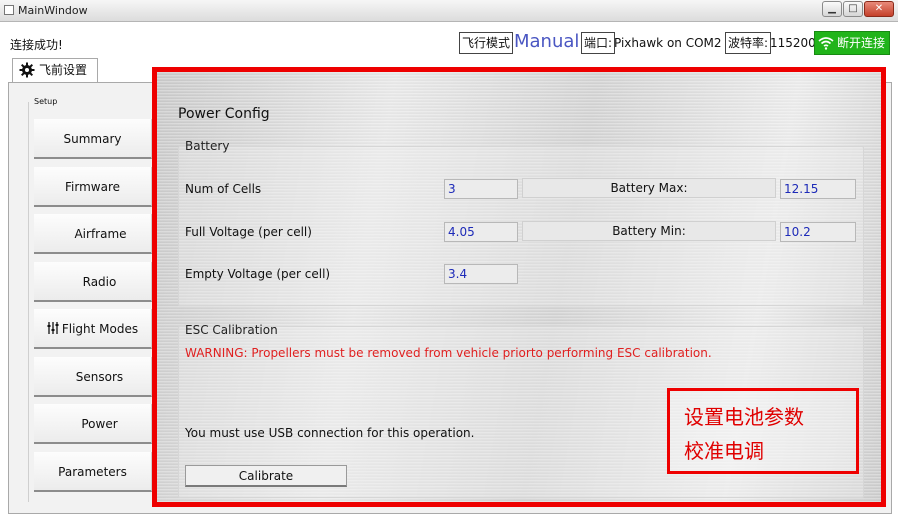 This screenshot has width=898, height=519. What do you see at coordinates (763, 431) in the screenshot?
I see `annotation-box: 设置电池参数 校准电调` at bounding box center [763, 431].